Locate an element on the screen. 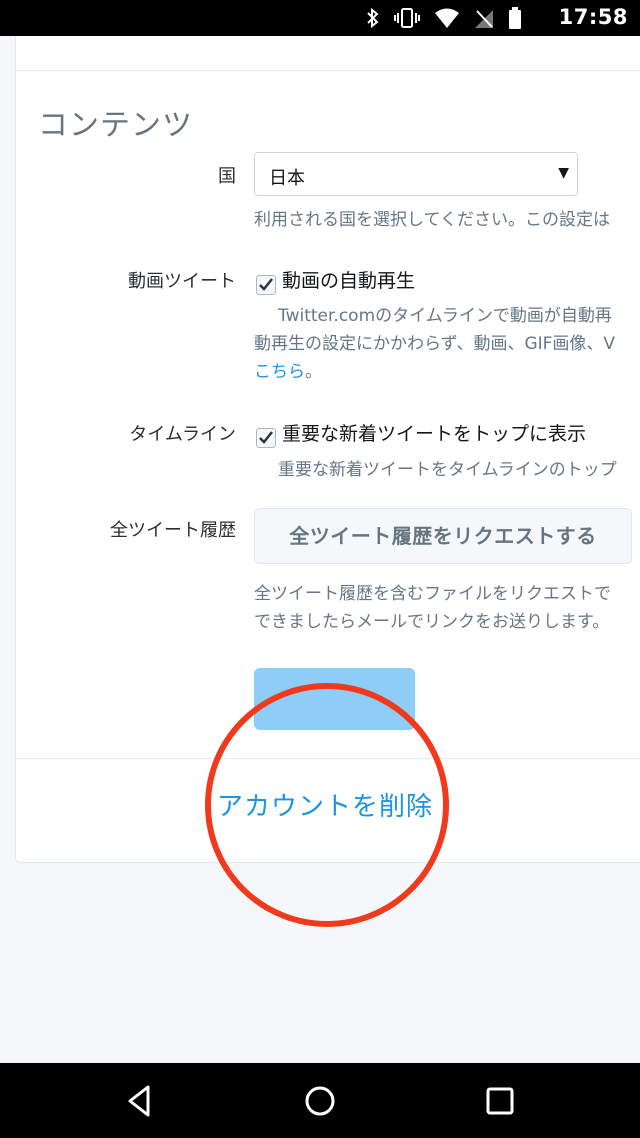 The height and width of the screenshot is (1138, 640). status-icons is located at coordinates (444, 18).